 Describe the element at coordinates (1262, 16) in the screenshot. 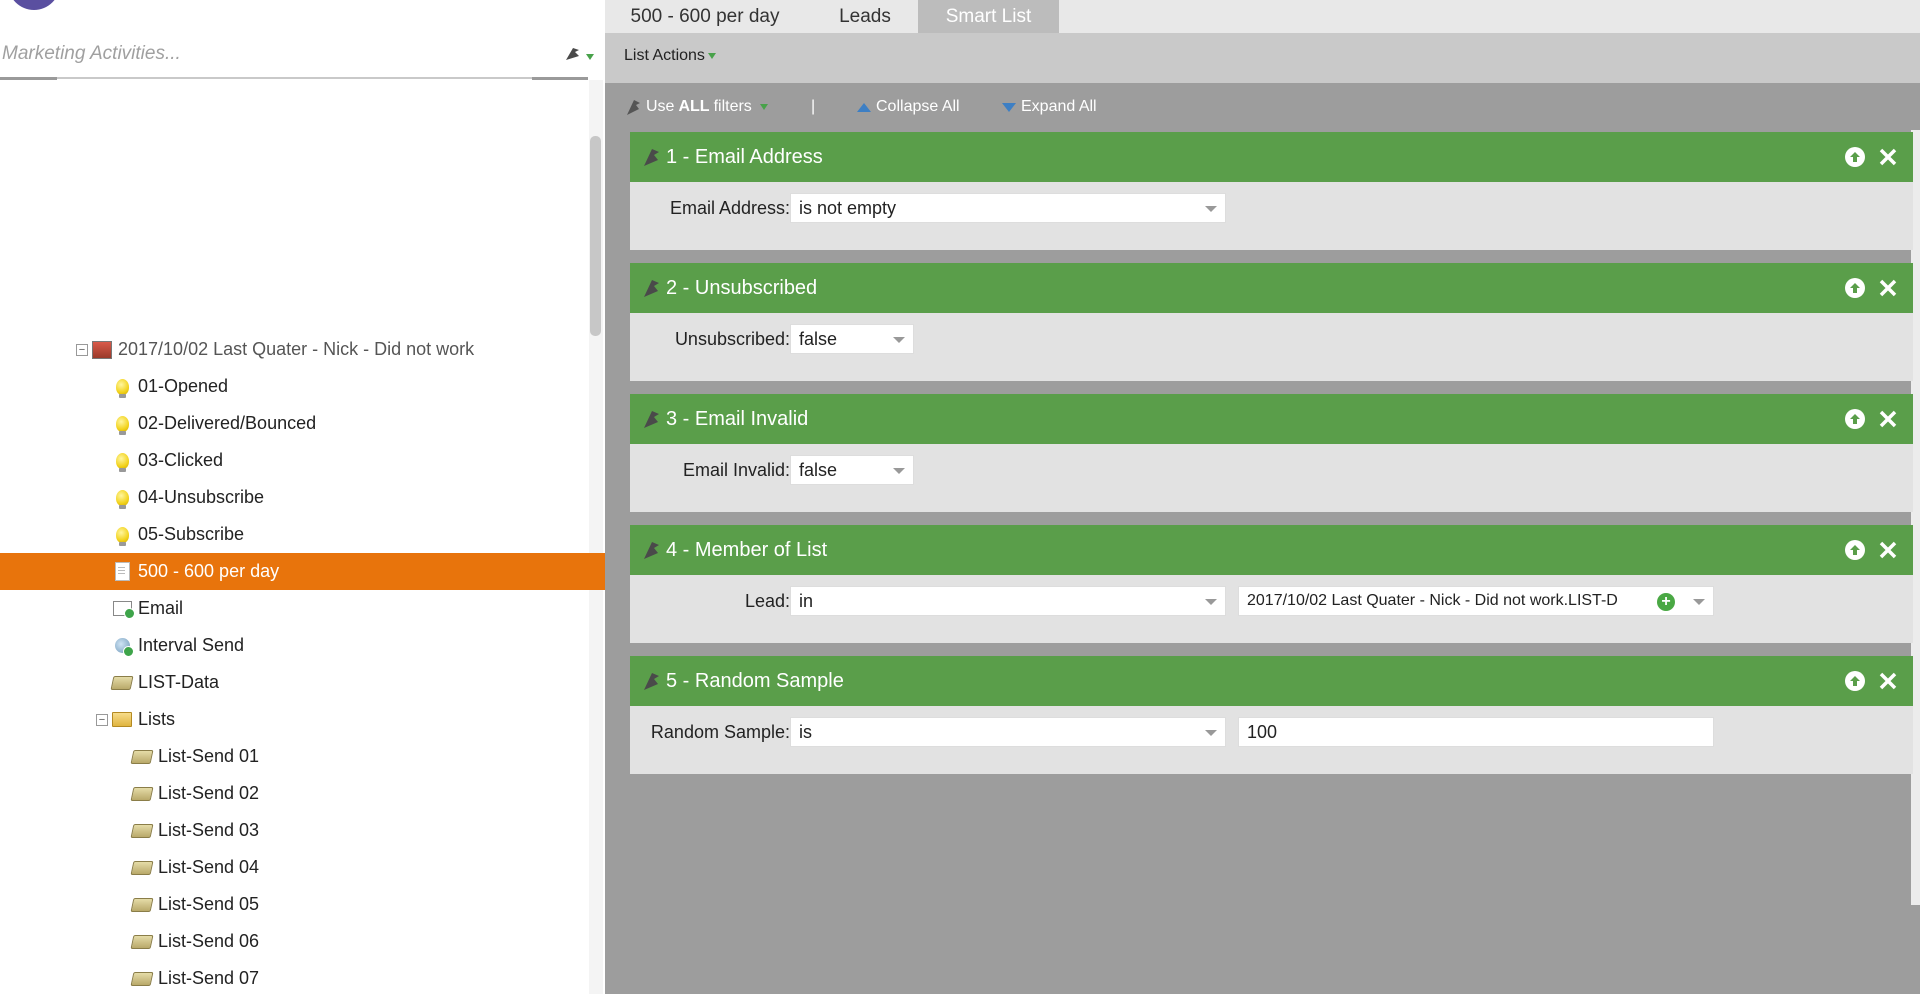

I see `tab-bar: 500 - 600 per day Leads Smart List` at that location.